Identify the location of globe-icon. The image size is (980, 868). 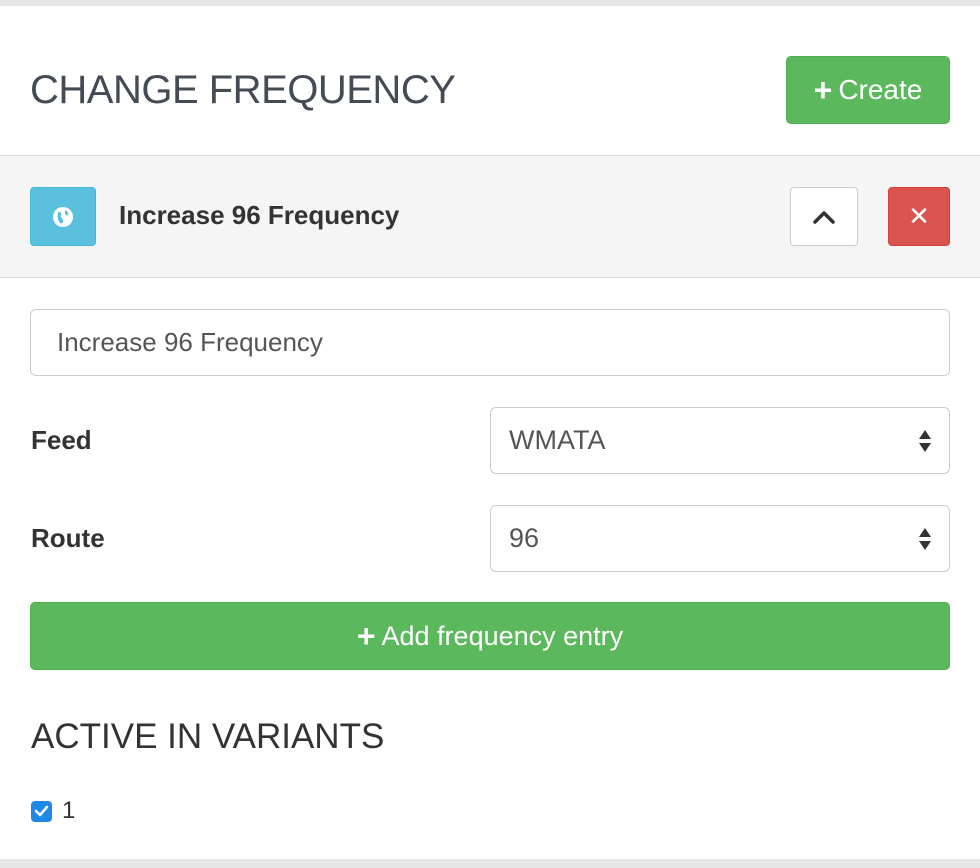
(63, 216).